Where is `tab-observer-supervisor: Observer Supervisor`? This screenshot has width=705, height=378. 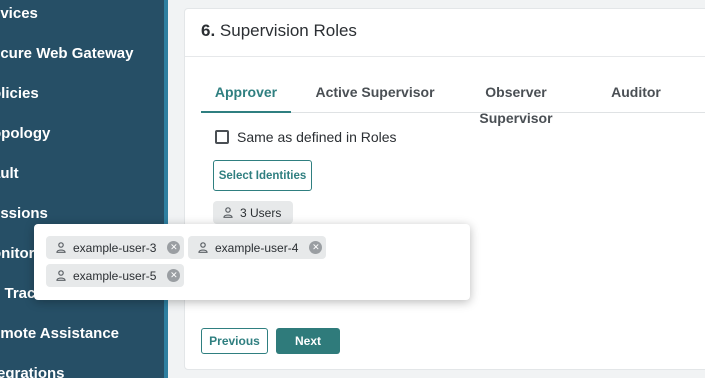 tab-observer-supervisor: Observer Supervisor is located at coordinates (516, 102).